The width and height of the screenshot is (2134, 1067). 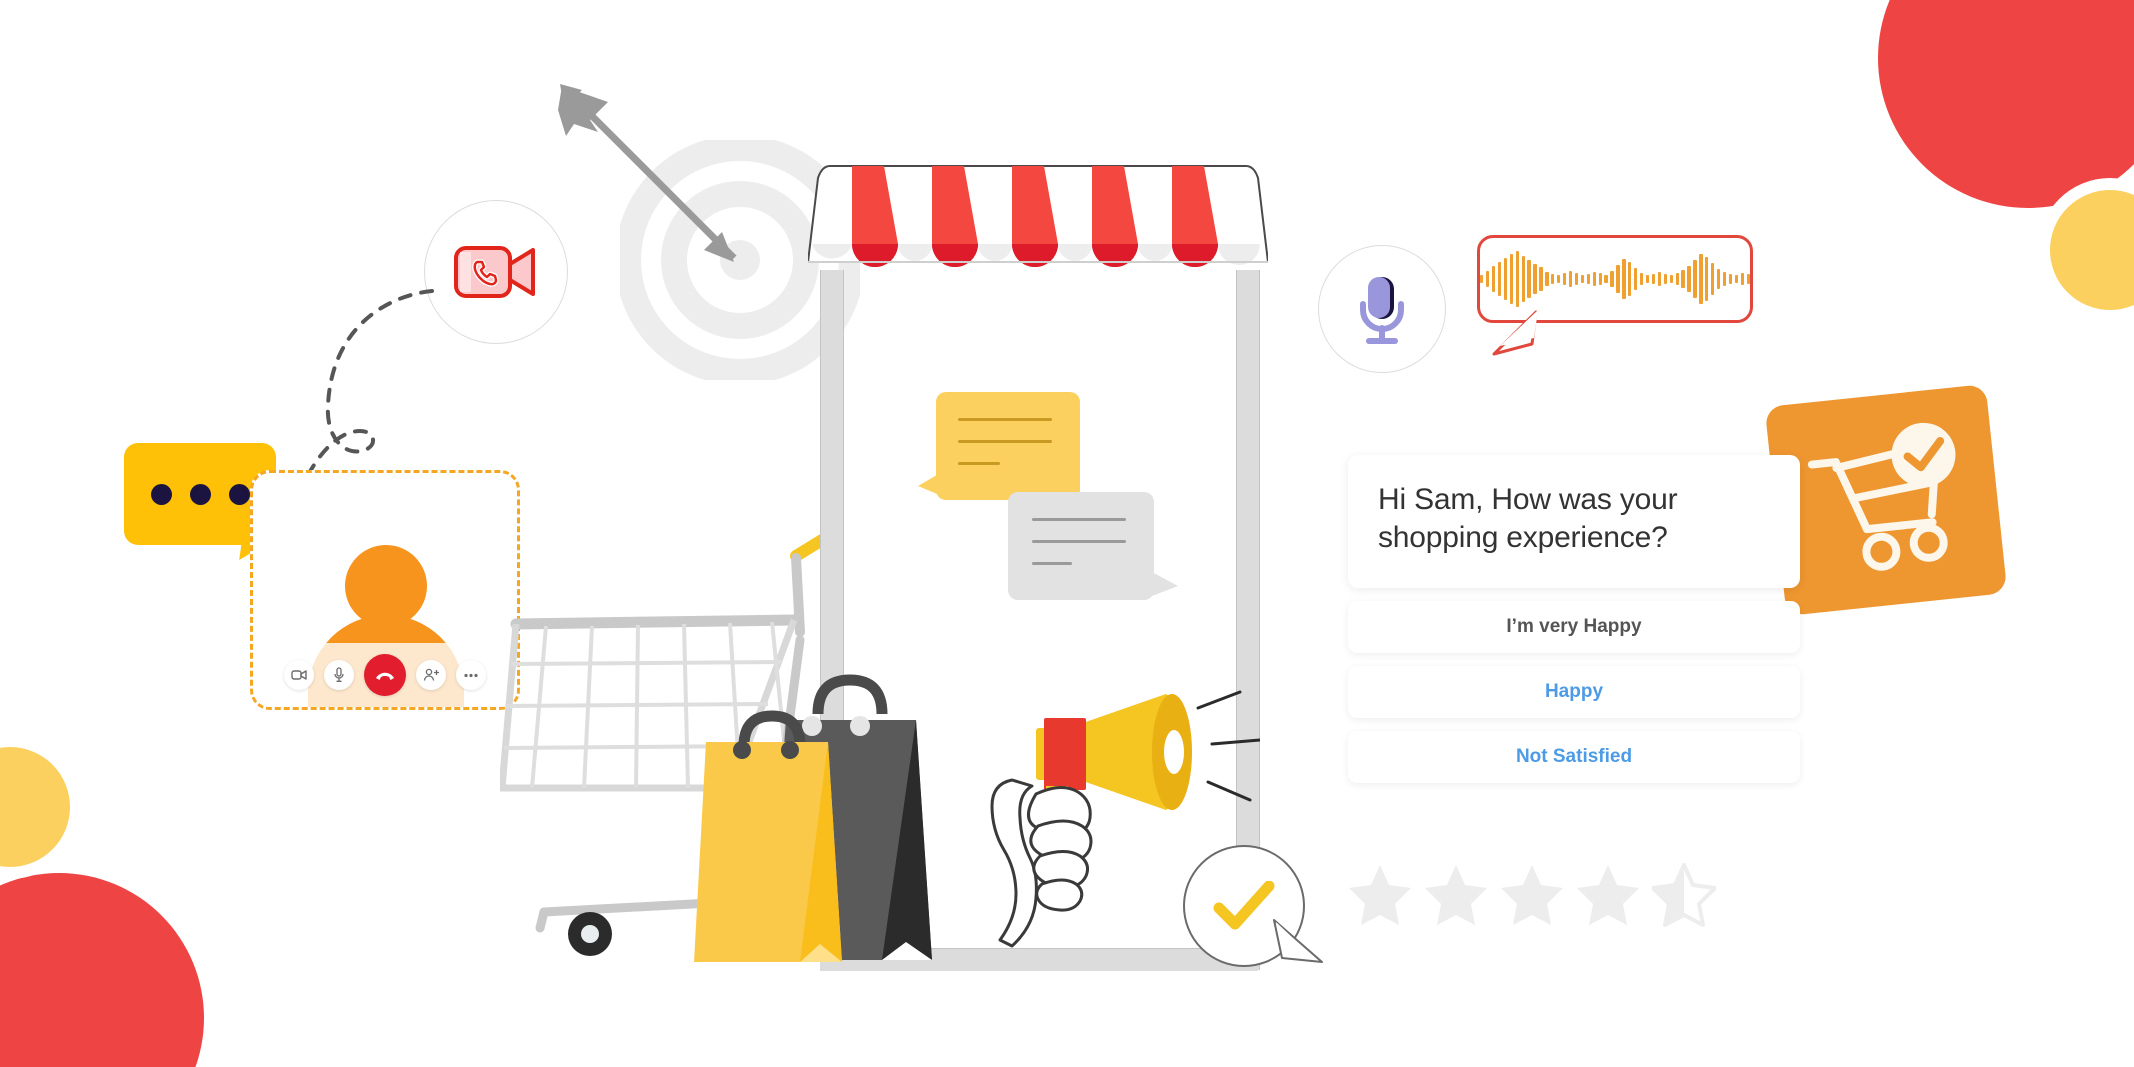 I want to click on microphone-icon-badge, so click(x=1382, y=309).